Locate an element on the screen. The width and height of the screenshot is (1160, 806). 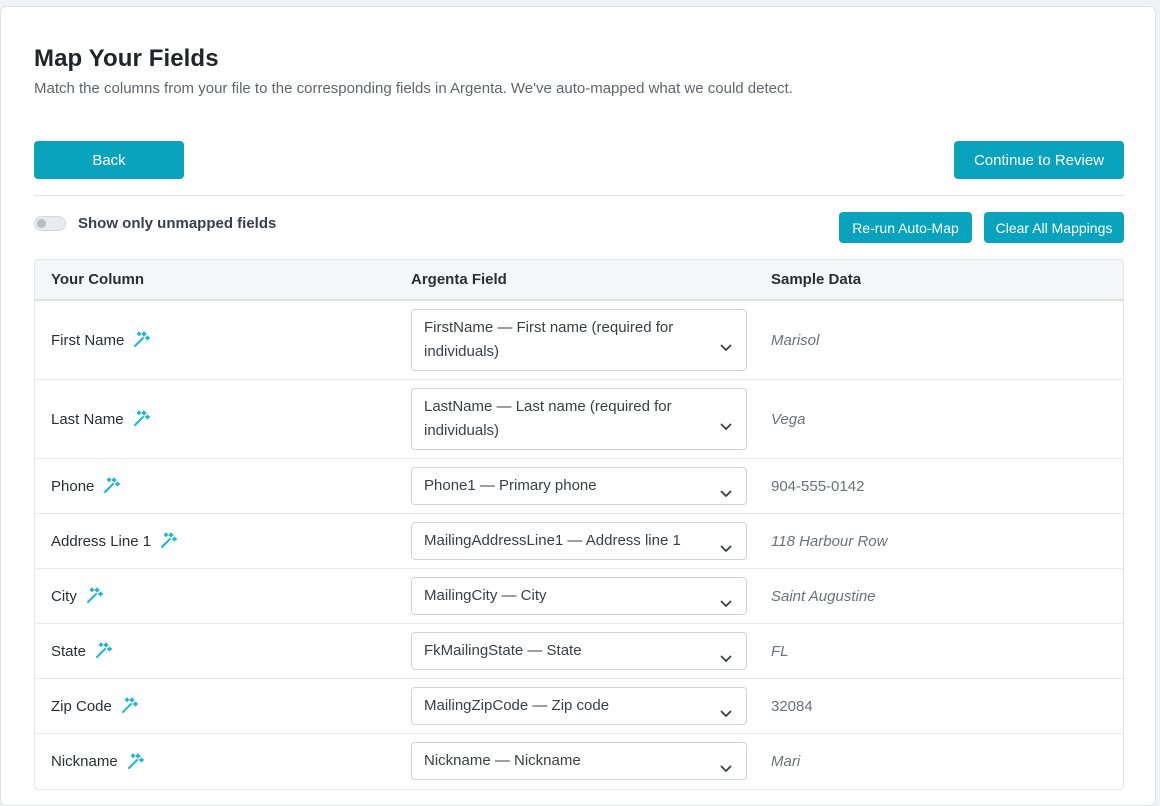
argenta-field-select: Phone1 — Primary phone is located at coordinates (579, 486).